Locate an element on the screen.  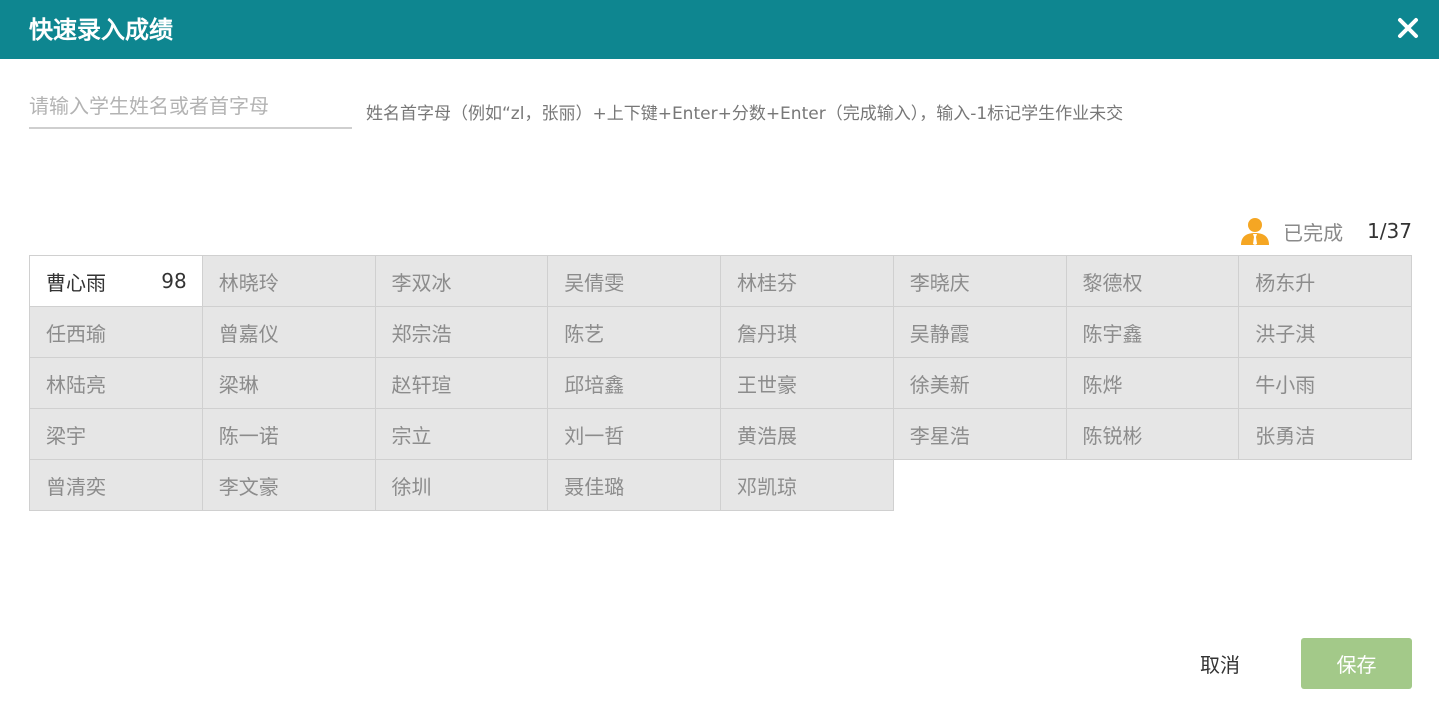
student-name: 徐美新 is located at coordinates (939, 384).